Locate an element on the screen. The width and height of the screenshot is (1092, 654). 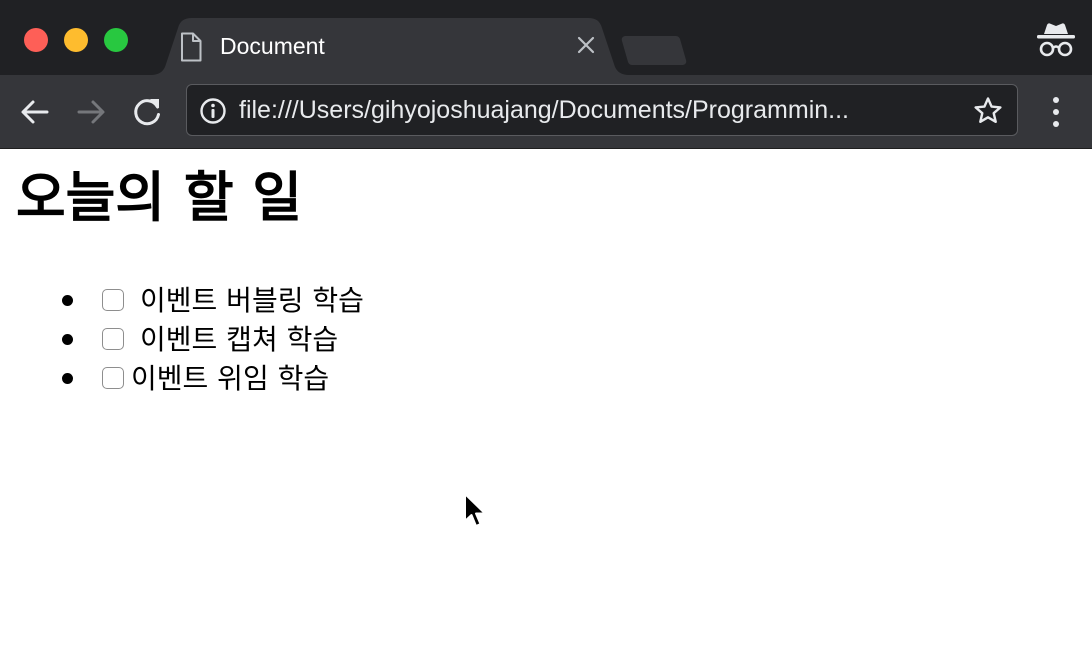
reload-icon is located at coordinates (147, 112).